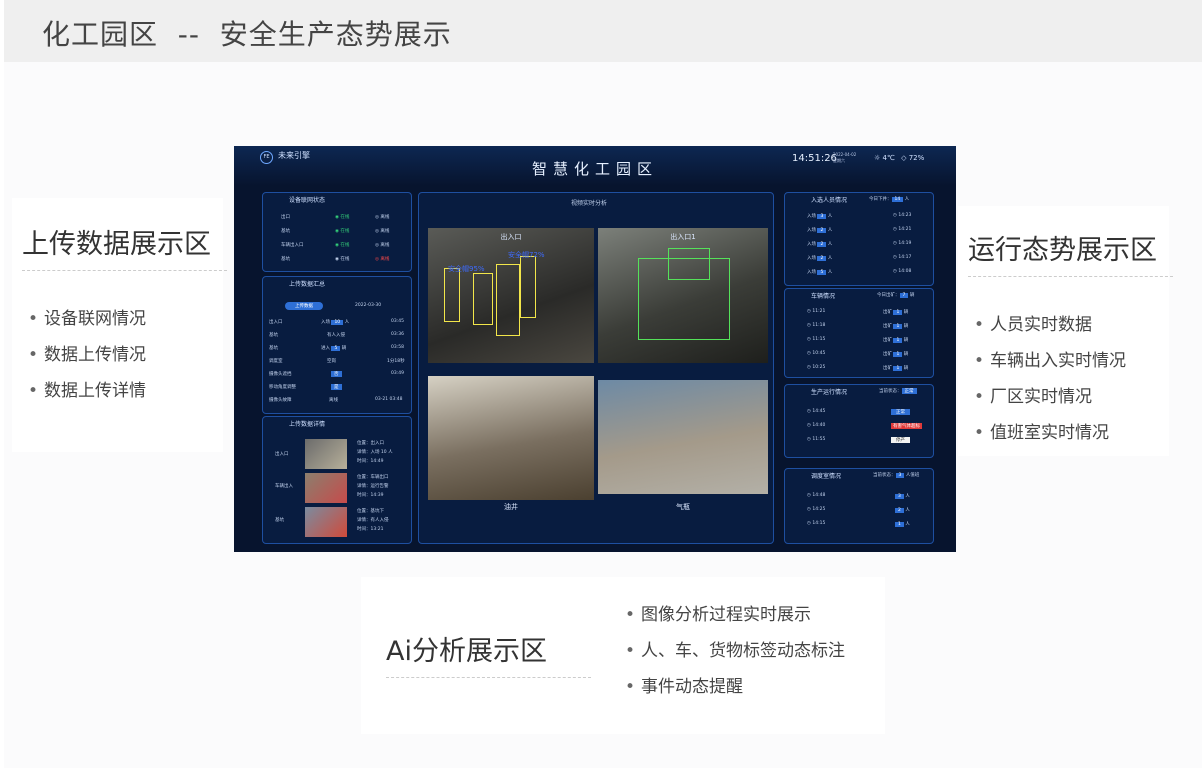  What do you see at coordinates (816, 325) in the screenshot?
I see `list-item-time: ◷ 11:18` at bounding box center [816, 325].